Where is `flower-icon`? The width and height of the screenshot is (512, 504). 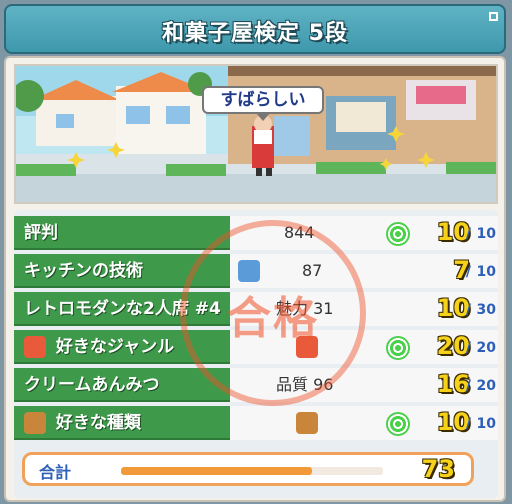
flower-icon is located at coordinates (35, 347).